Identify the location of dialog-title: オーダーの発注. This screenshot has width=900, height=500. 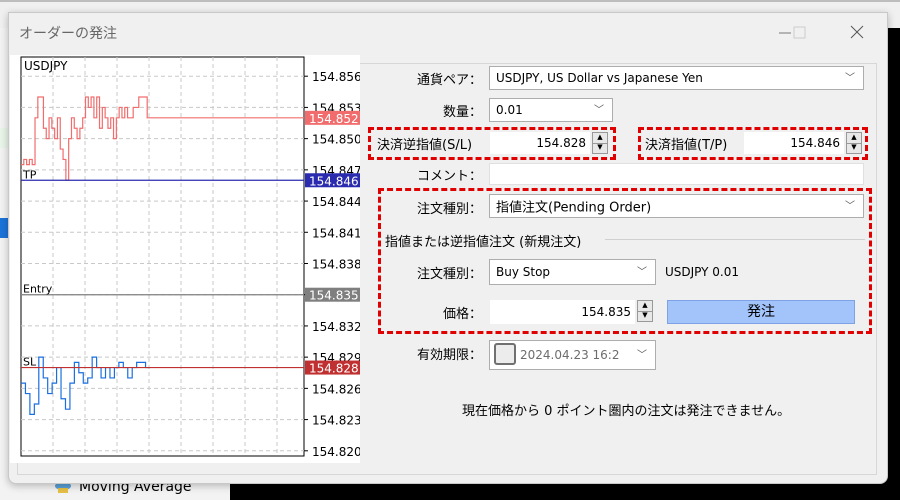
(68, 34).